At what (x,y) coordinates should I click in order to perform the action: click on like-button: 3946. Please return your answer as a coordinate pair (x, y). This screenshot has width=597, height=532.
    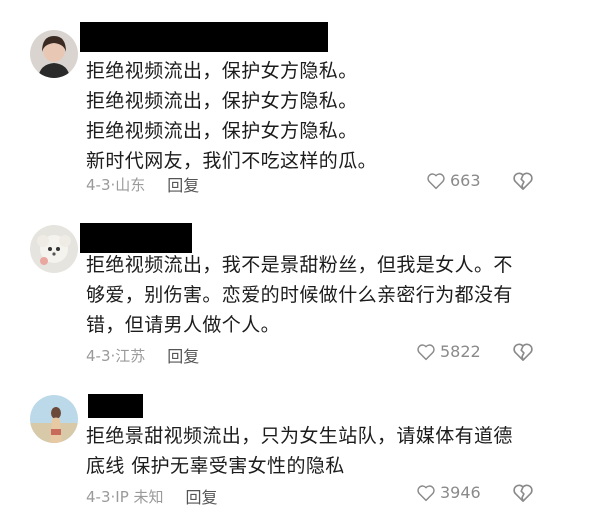
    Looking at the image, I should click on (448, 492).